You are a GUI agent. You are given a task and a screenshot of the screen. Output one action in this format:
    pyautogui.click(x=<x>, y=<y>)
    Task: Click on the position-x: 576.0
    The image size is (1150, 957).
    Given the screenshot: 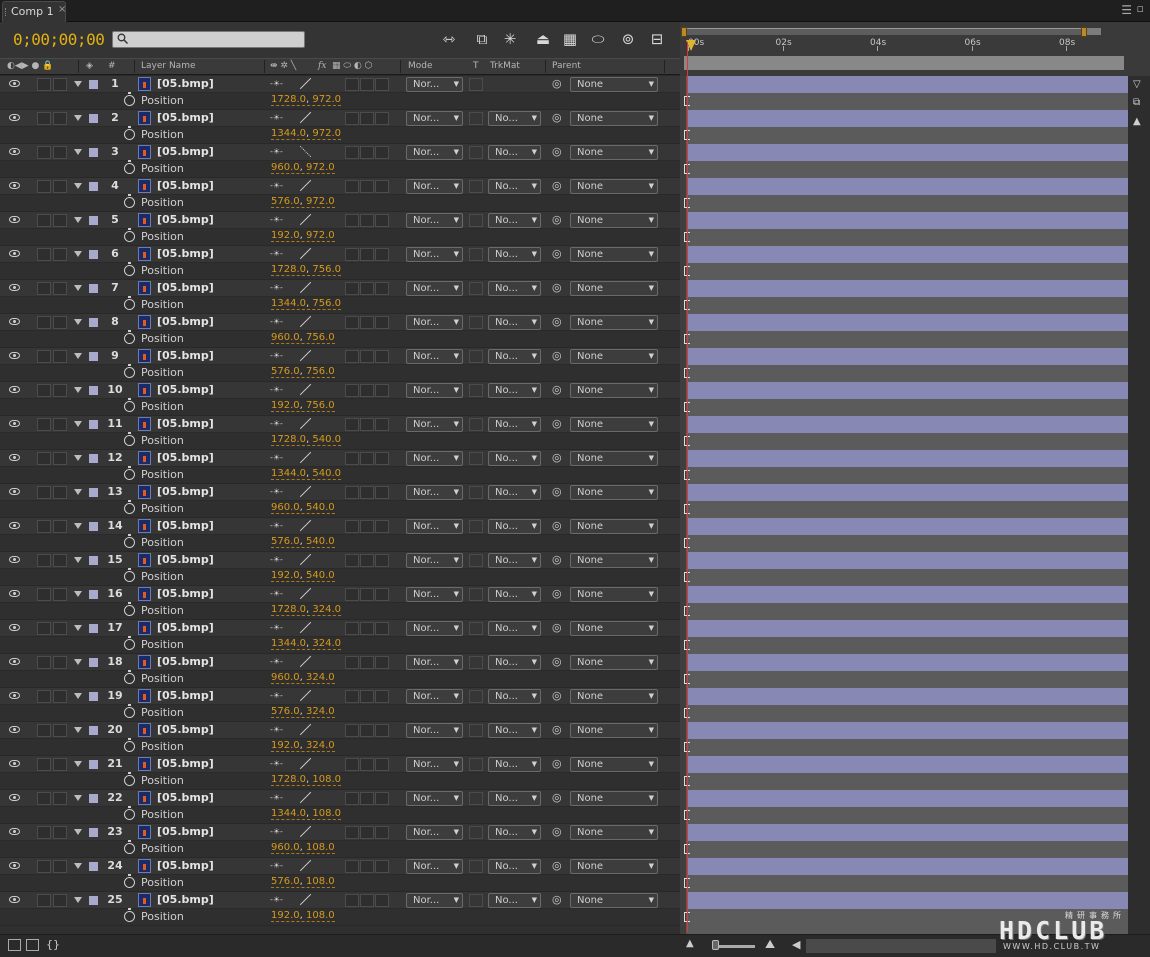 What is the action you would take?
    pyautogui.click(x=285, y=881)
    